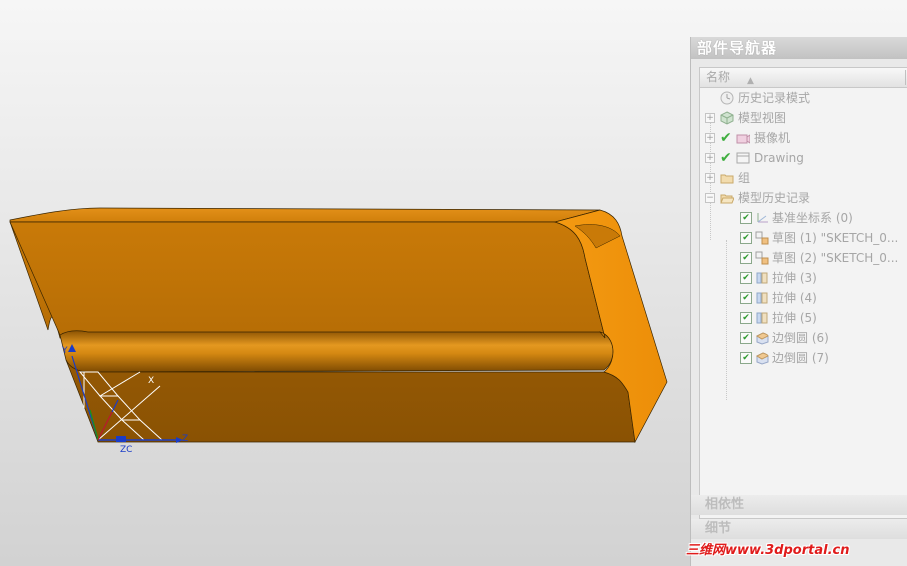  I want to click on tree-item-label: 边倒圆 (6), so click(800, 338).